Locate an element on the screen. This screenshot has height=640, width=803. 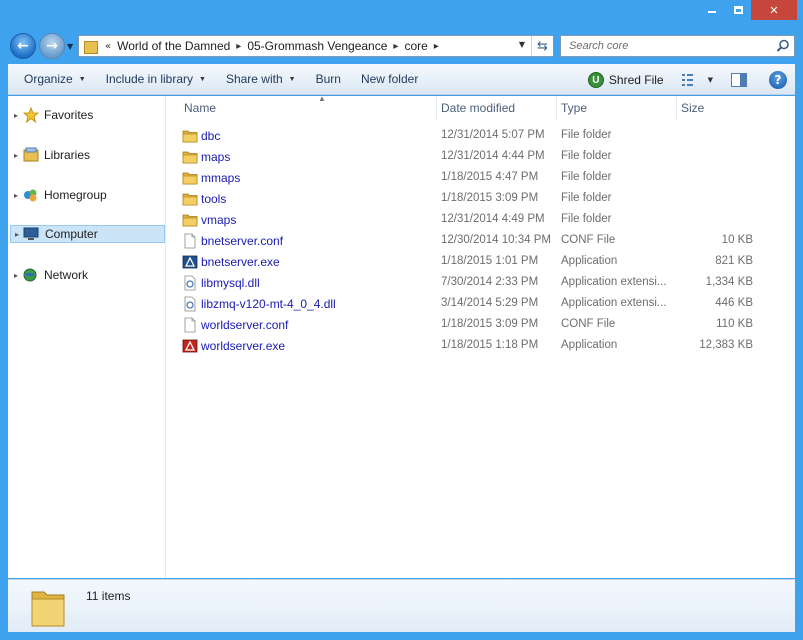
file-name: worldserver.exe is located at coordinates (243, 346).